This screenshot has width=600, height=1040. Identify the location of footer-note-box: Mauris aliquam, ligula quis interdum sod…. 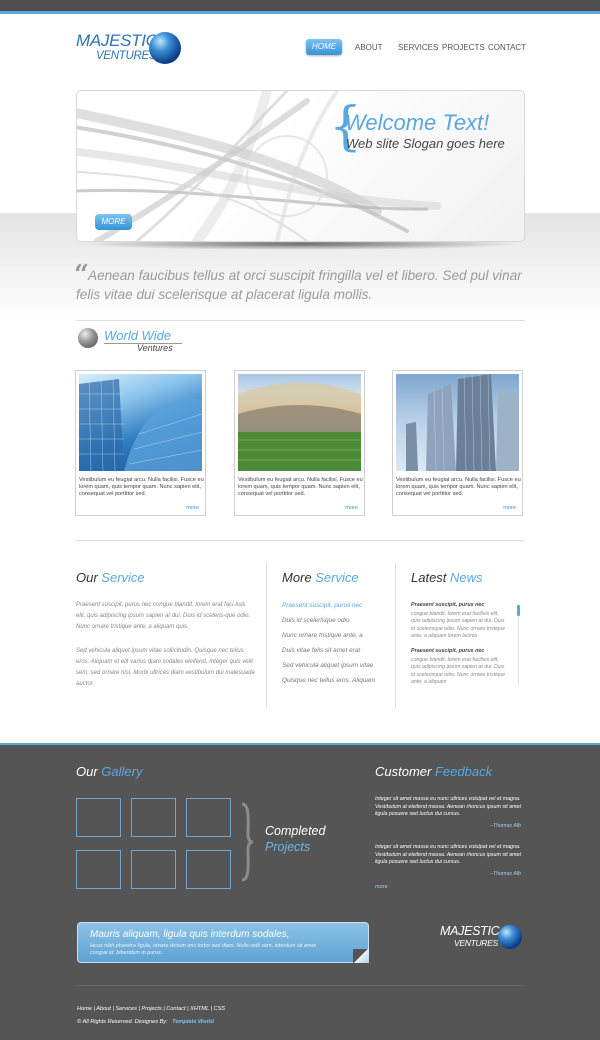
(223, 942).